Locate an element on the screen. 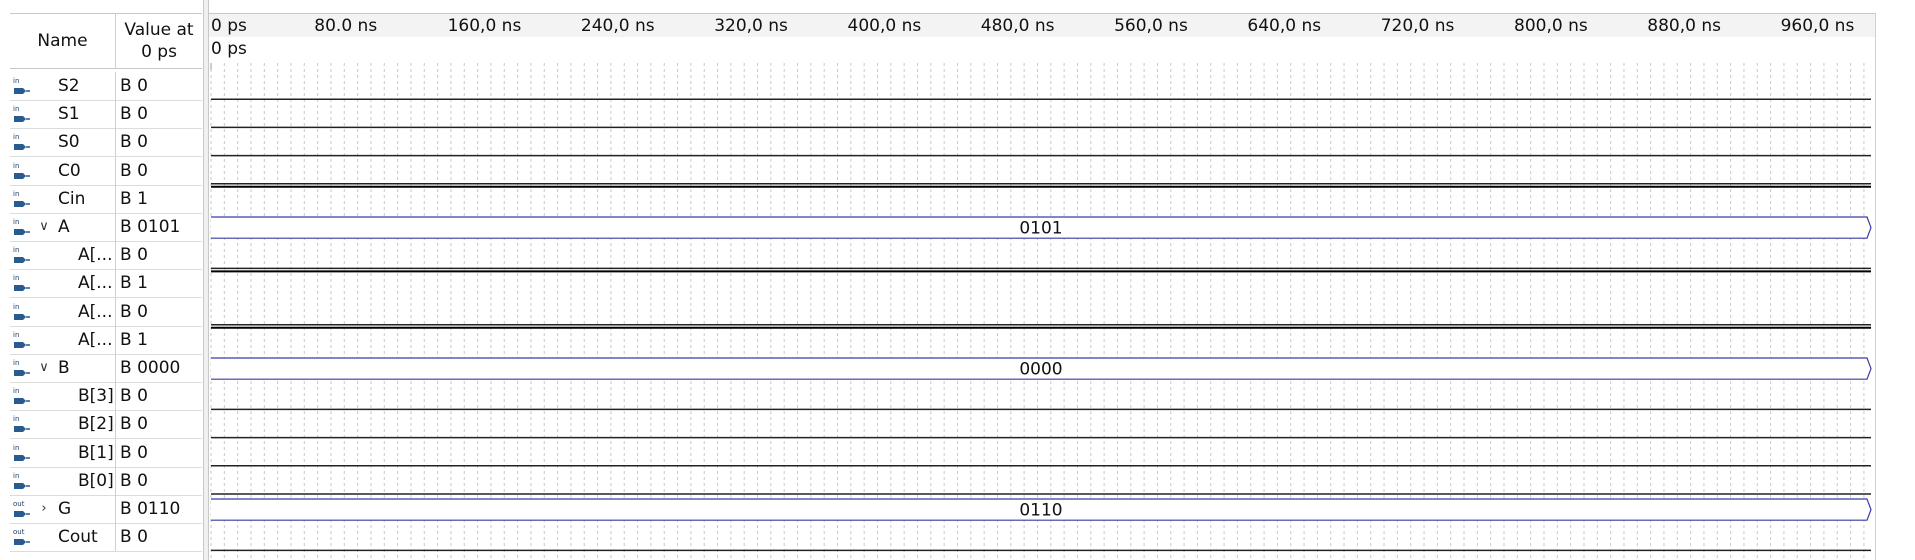  signal-name-cell: in B[1] is located at coordinates (63, 452).